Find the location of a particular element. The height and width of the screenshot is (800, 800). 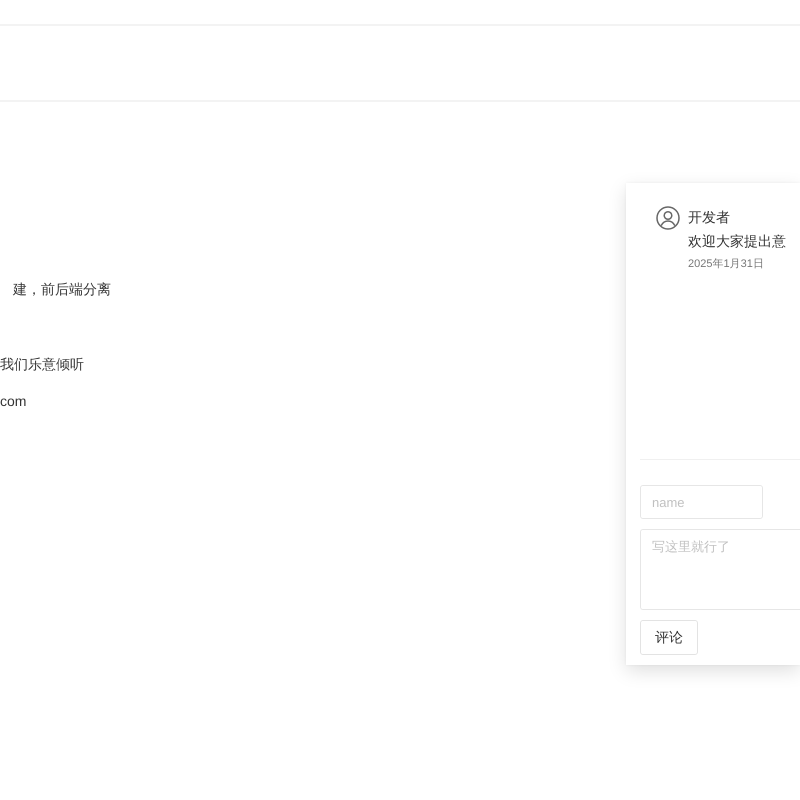

intro-text: com is located at coordinates (13, 401).